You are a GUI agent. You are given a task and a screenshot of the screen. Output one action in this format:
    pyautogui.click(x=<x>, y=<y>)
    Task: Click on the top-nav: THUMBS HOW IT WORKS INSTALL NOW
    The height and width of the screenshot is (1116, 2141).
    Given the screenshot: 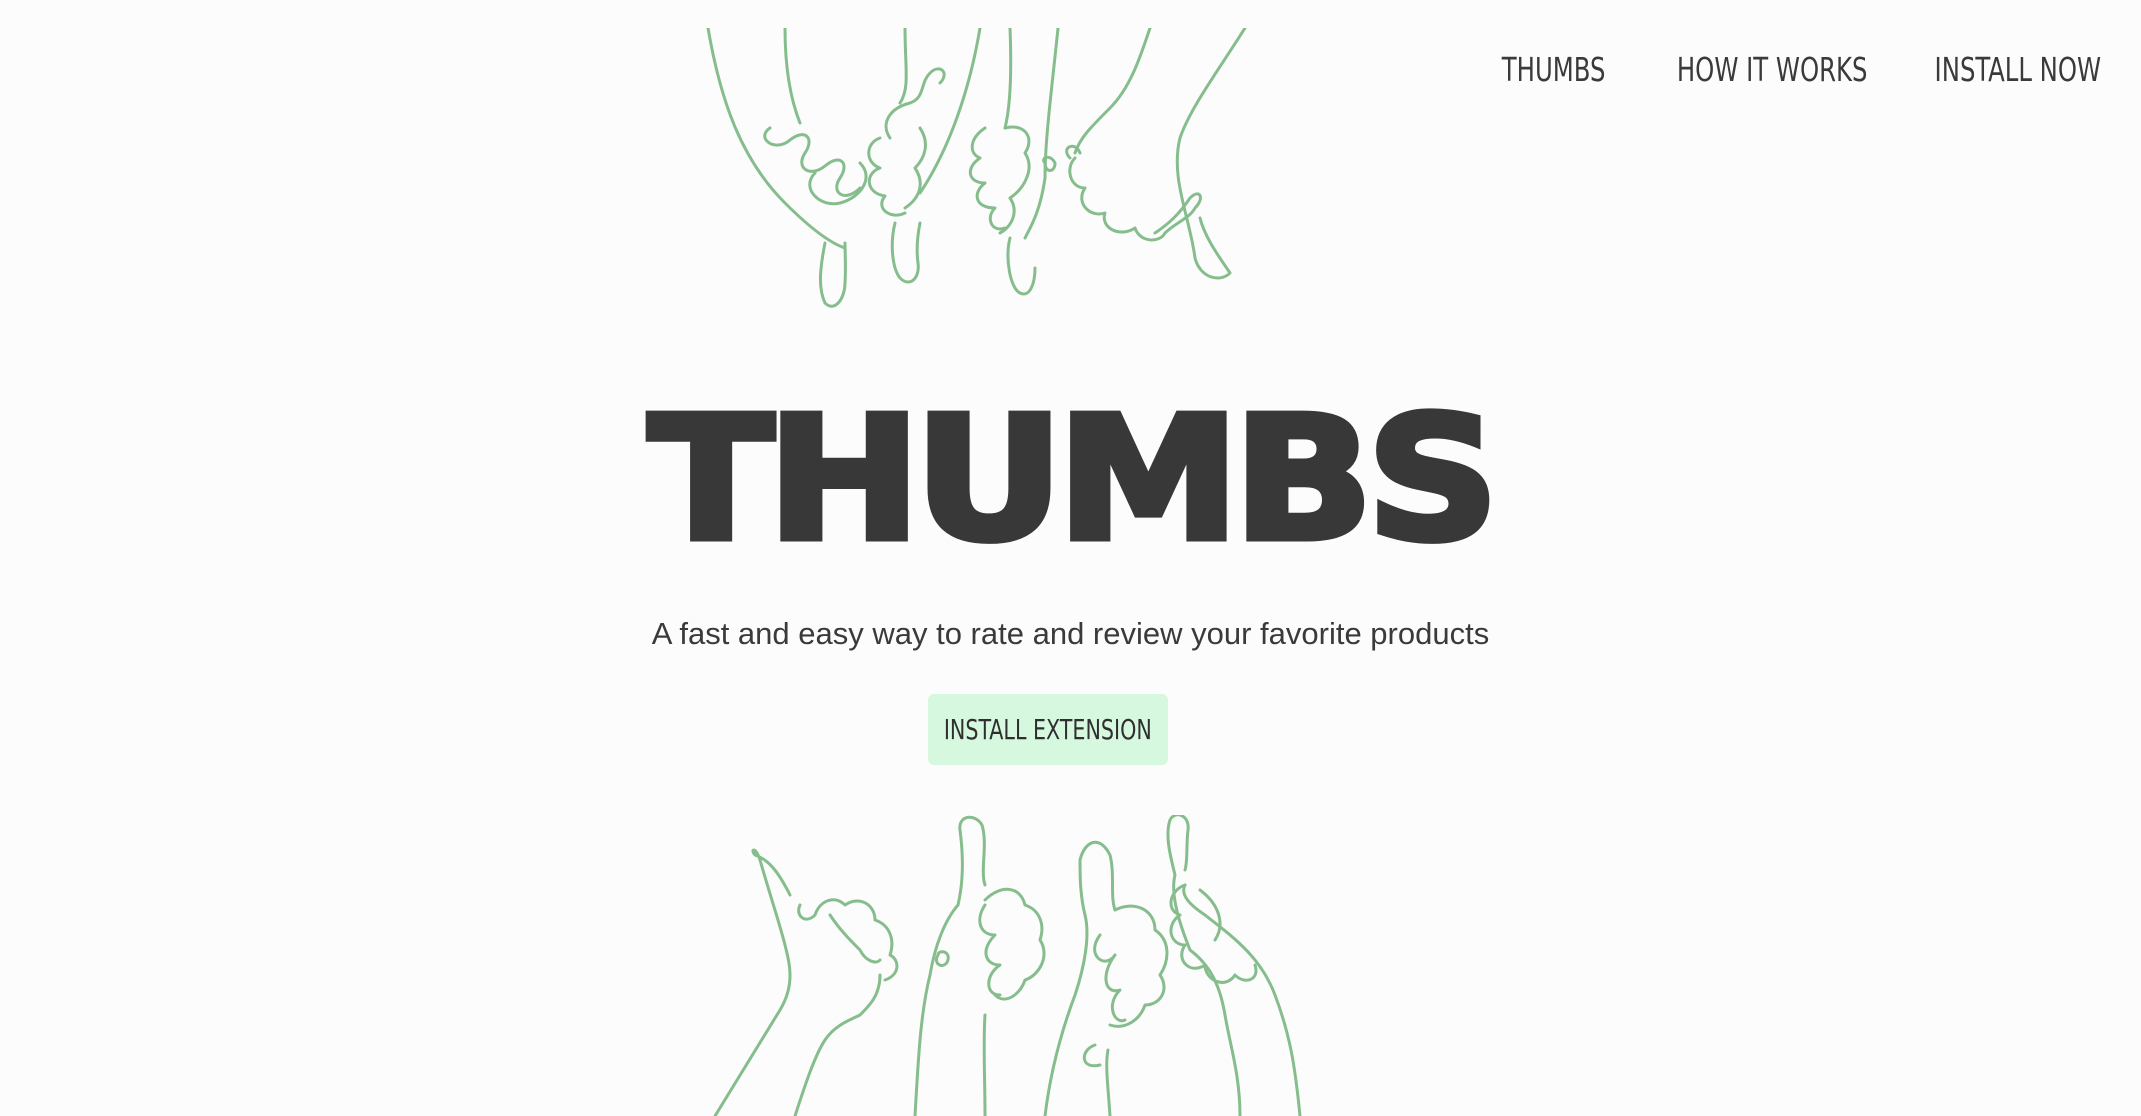 What is the action you would take?
    pyautogui.click(x=1790, y=69)
    